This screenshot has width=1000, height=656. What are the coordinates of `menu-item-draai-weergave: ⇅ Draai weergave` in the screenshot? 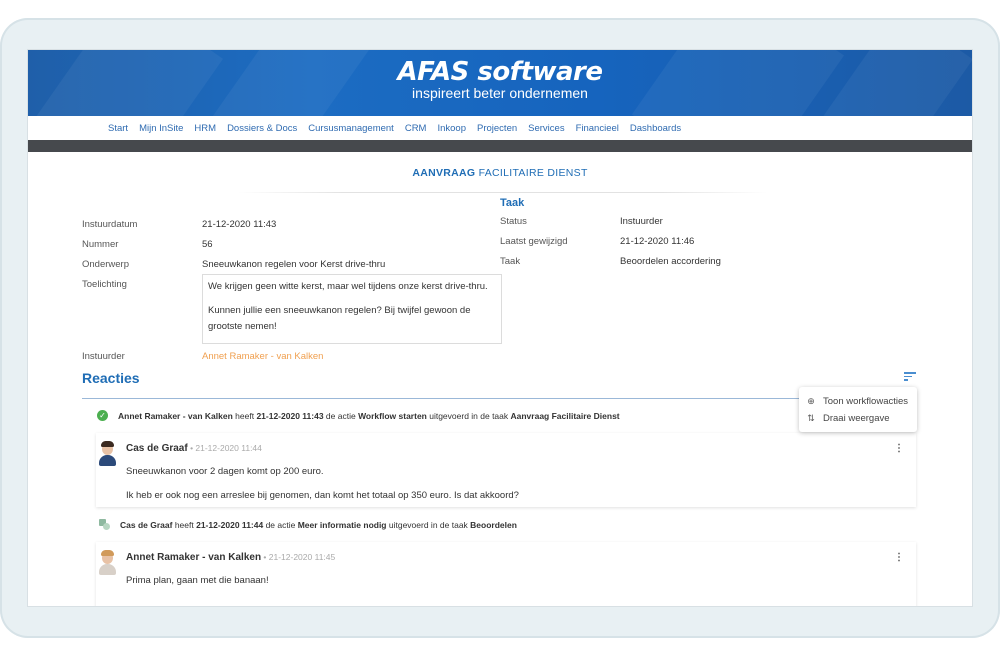 It's located at (858, 418).